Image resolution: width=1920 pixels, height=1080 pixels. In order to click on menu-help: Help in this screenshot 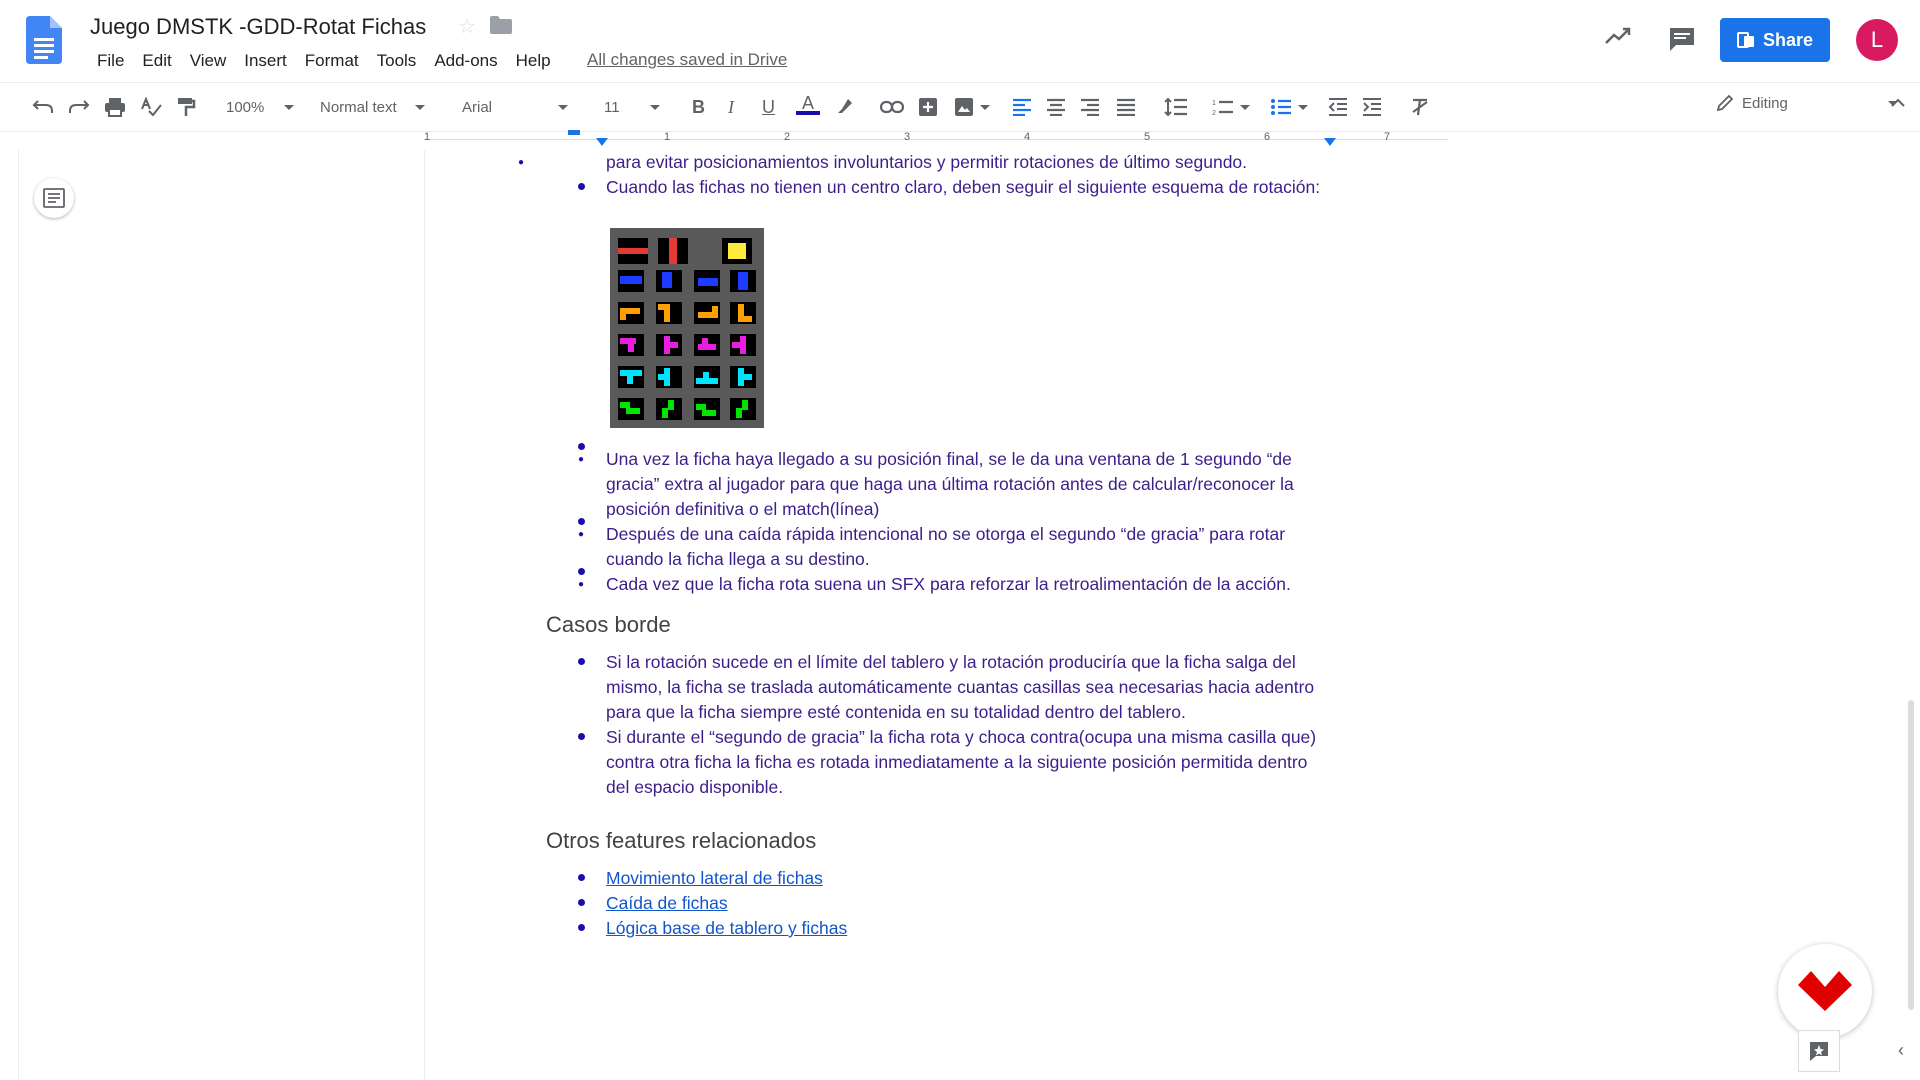, I will do `click(533, 61)`.